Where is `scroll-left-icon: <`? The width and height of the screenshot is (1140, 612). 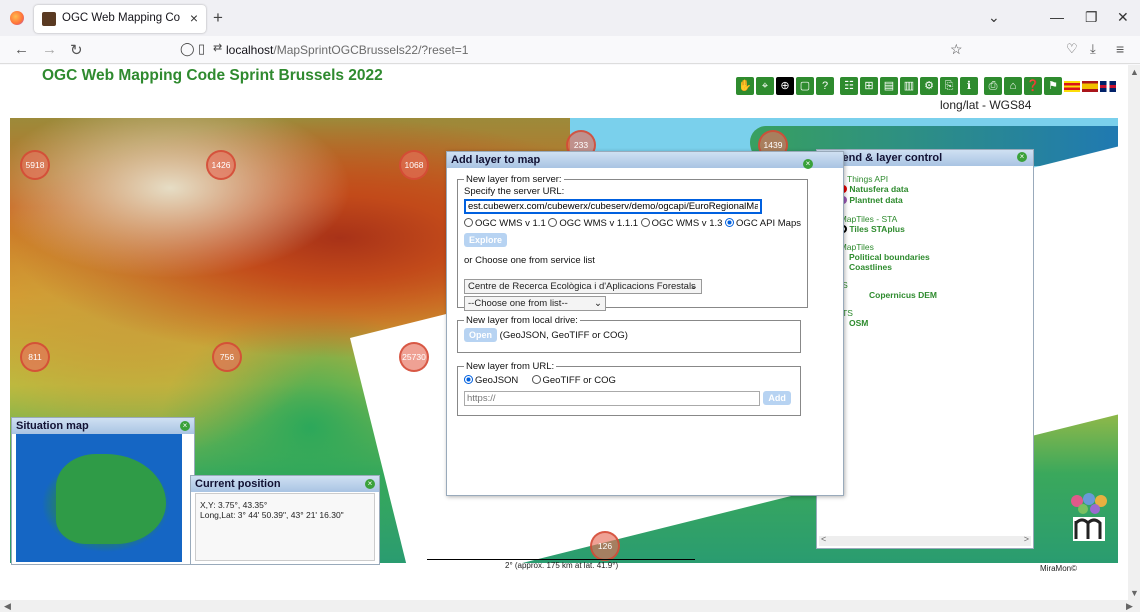 scroll-left-icon: < is located at coordinates (823, 539).